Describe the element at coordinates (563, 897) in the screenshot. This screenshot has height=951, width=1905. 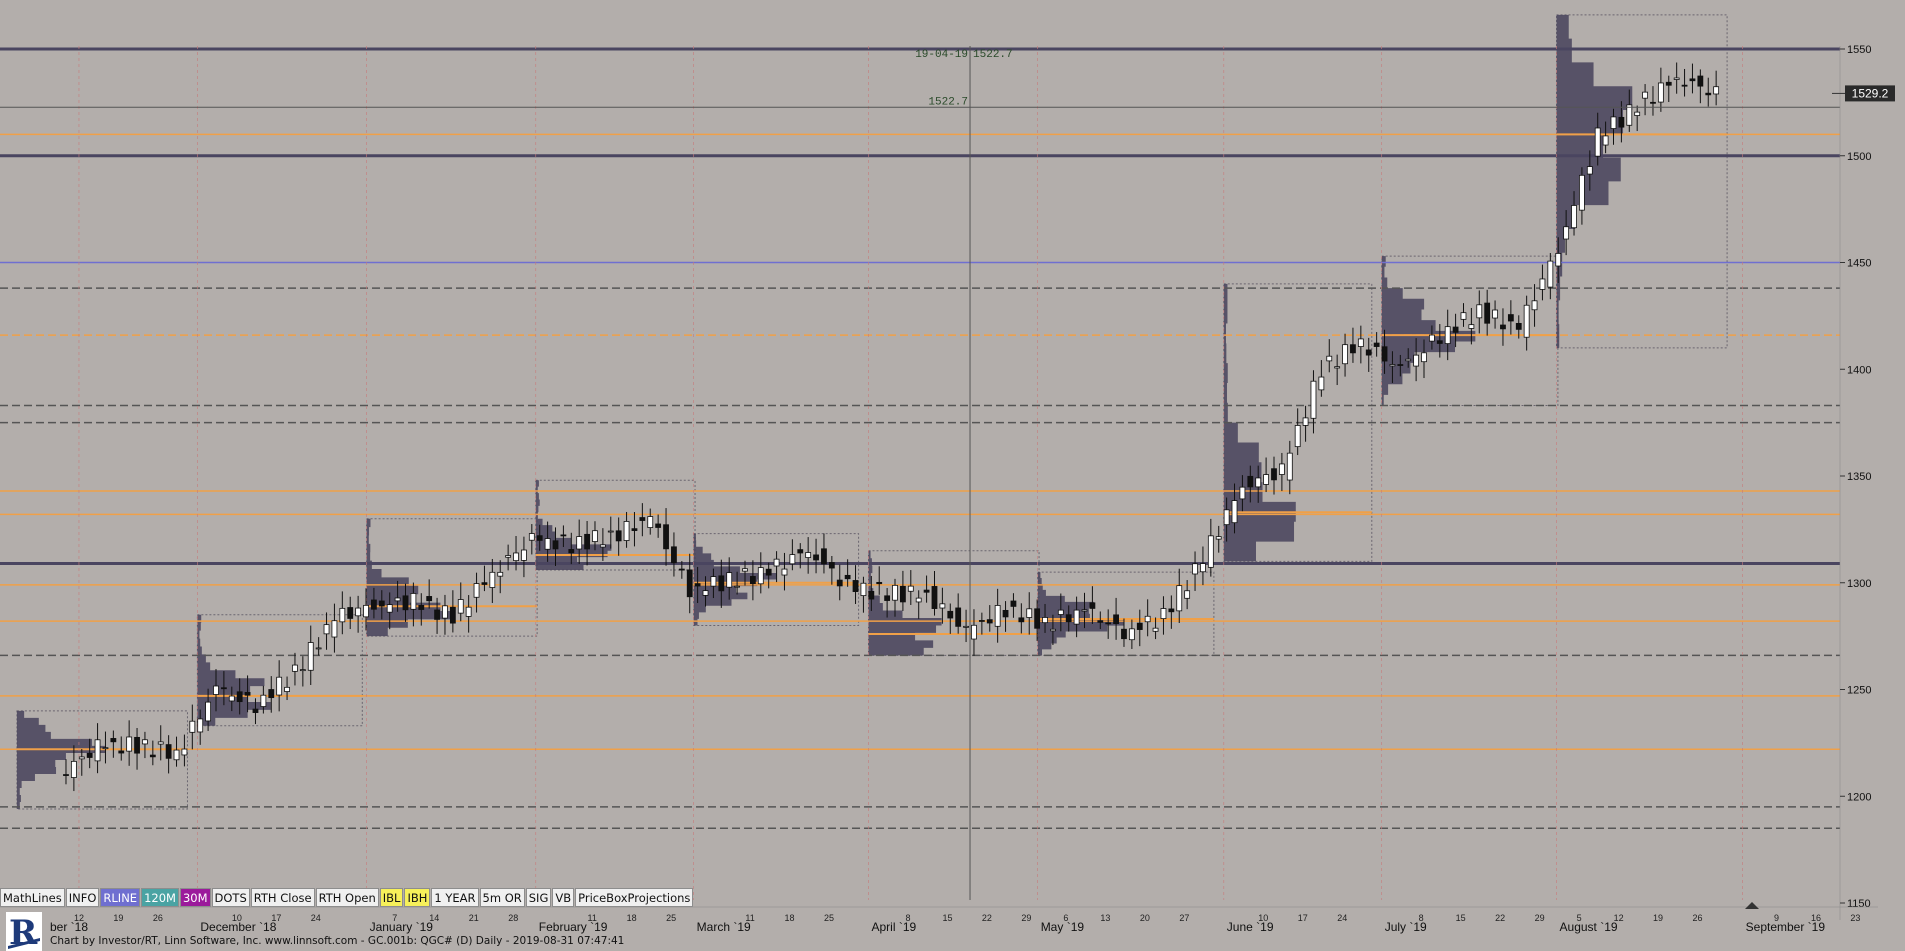
I see `toolbar-vb-button: VB` at that location.